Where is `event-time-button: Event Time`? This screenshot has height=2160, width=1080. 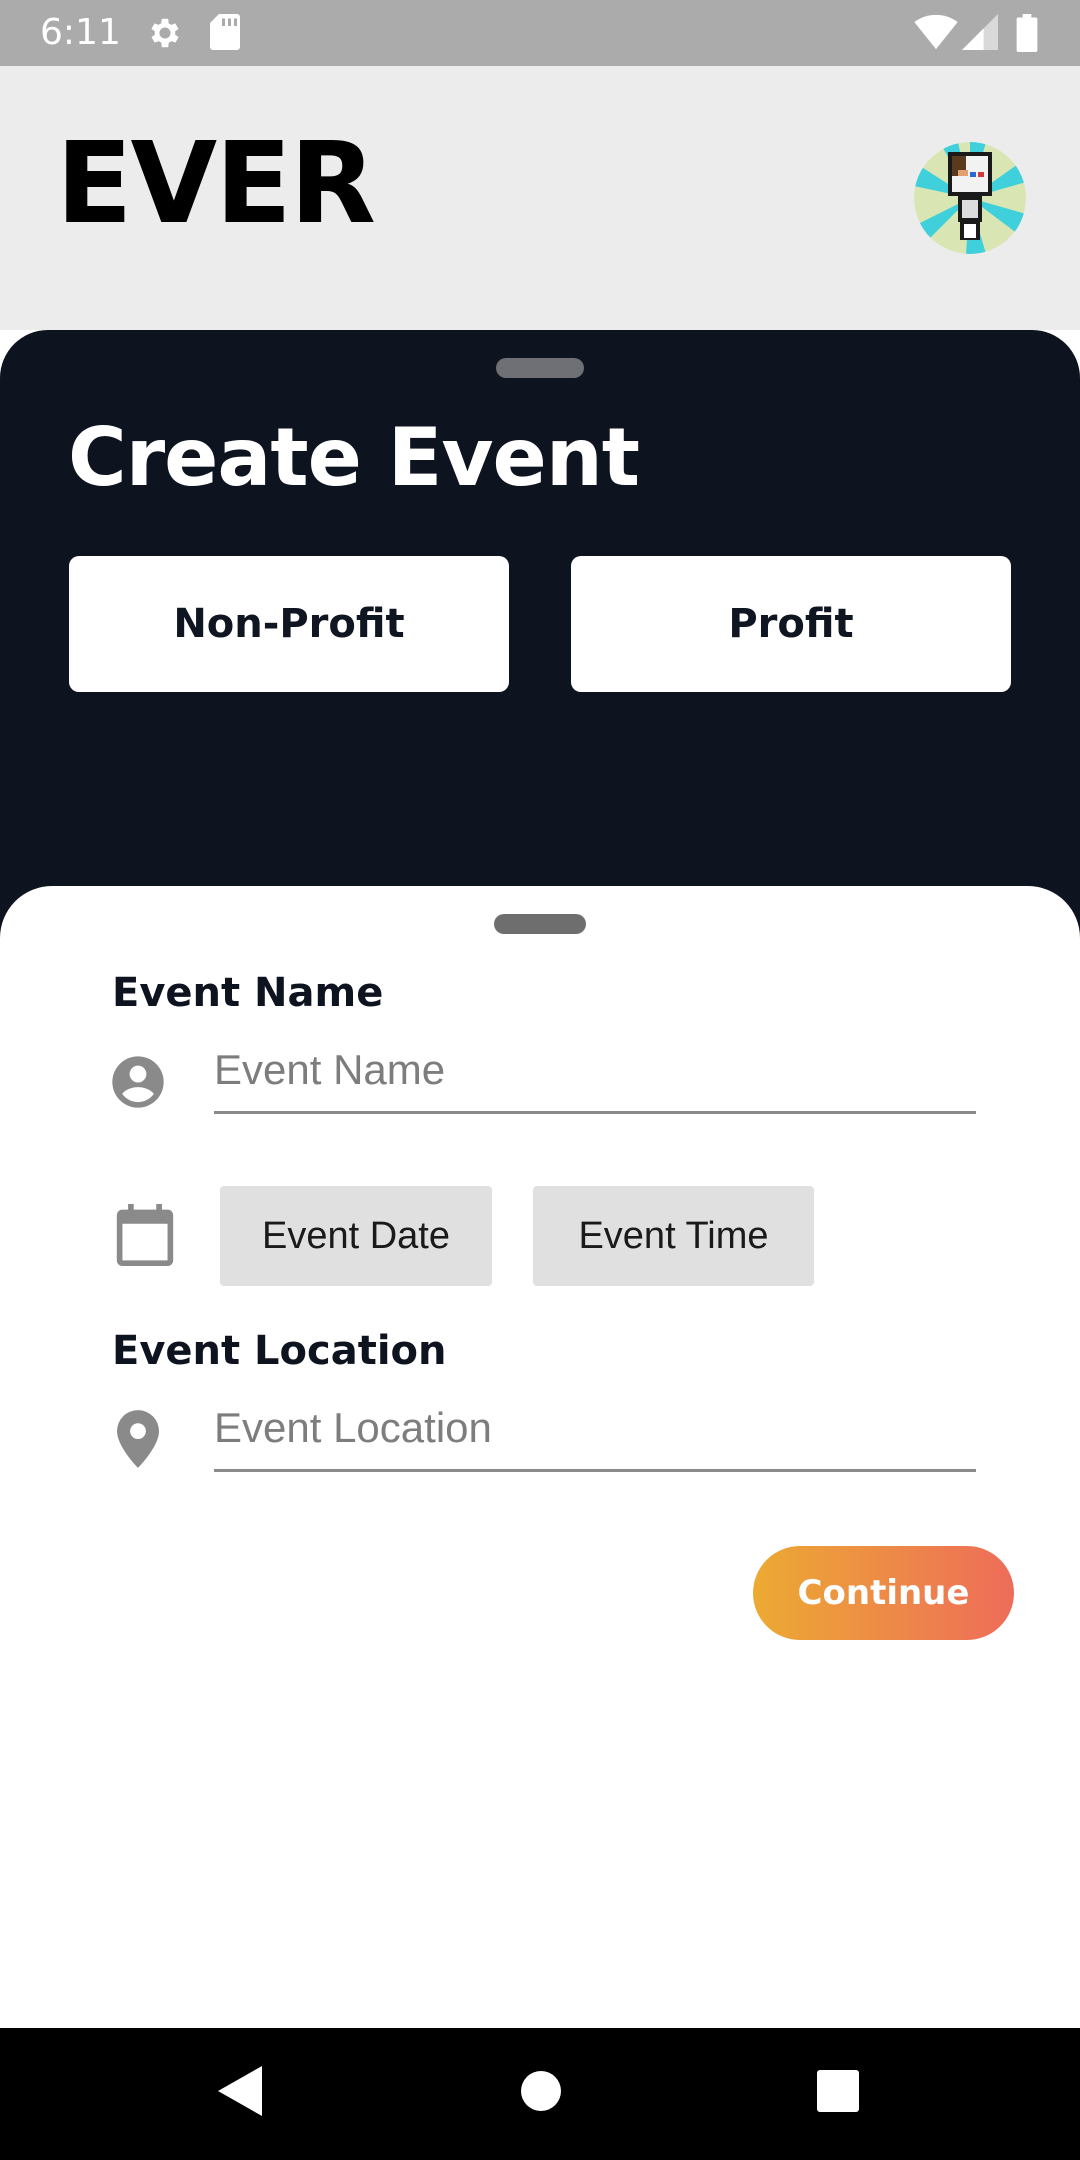
event-time-button: Event Time is located at coordinates (673, 1236).